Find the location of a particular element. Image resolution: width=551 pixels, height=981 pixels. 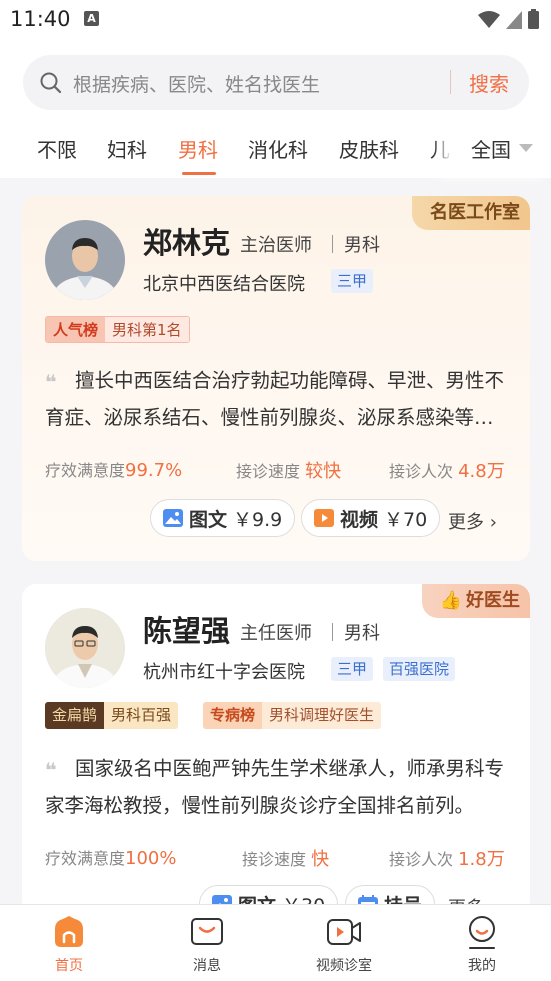

thumbs-up-icon: 👍 is located at coordinates (450, 600).